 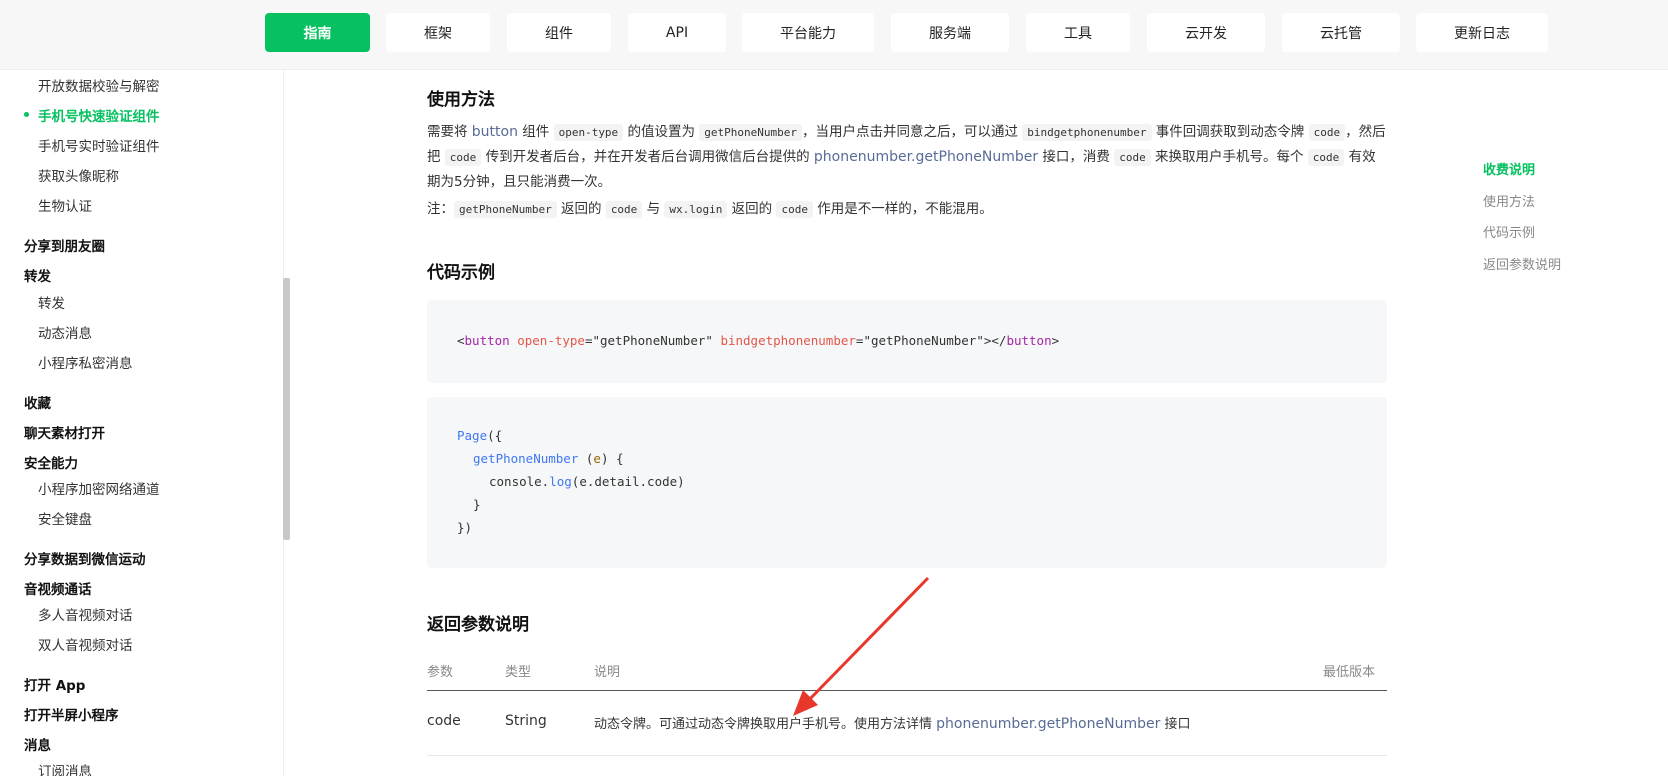 What do you see at coordinates (438, 32) in the screenshot?
I see `nav-tab-framework: 框架` at bounding box center [438, 32].